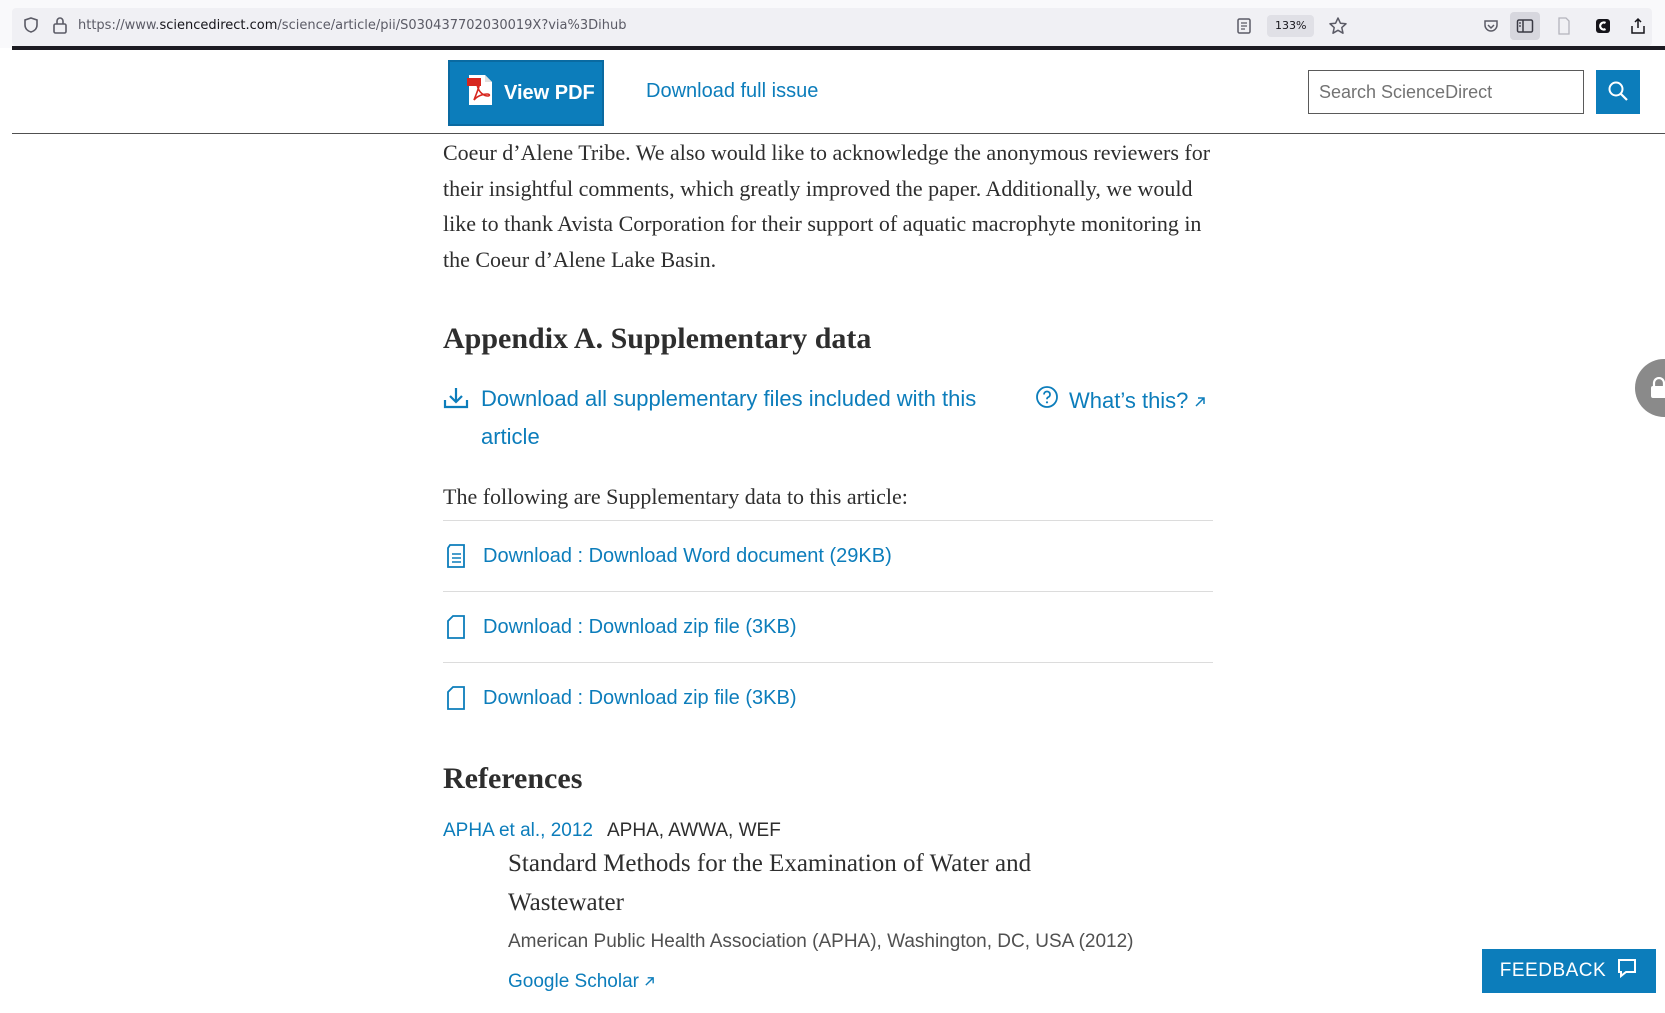  I want to click on google-scholar-label: Google Scholar, so click(573, 981).